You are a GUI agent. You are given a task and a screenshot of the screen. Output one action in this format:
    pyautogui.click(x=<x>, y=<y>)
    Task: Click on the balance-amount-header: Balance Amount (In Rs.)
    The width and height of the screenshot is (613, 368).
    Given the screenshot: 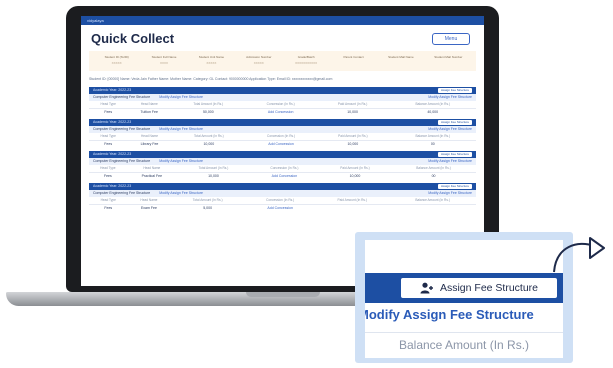 What is the action you would take?
    pyautogui.click(x=464, y=345)
    